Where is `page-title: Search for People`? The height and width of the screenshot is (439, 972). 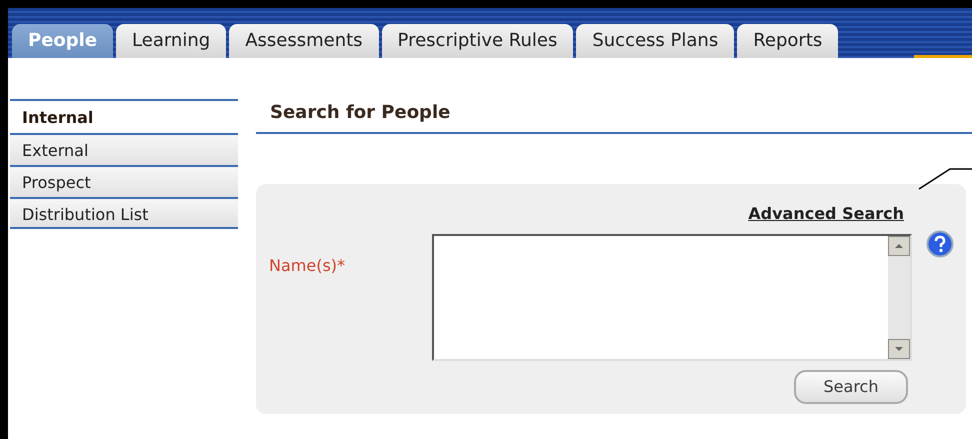
page-title: Search for People is located at coordinates (361, 113).